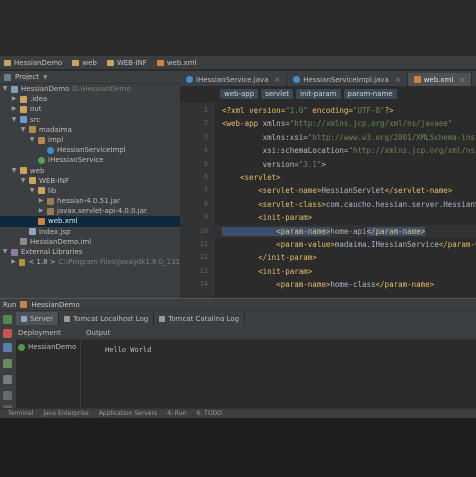 This screenshot has height=477, width=476. I want to click on tool-window-tab: Java Enterprise, so click(65, 413).